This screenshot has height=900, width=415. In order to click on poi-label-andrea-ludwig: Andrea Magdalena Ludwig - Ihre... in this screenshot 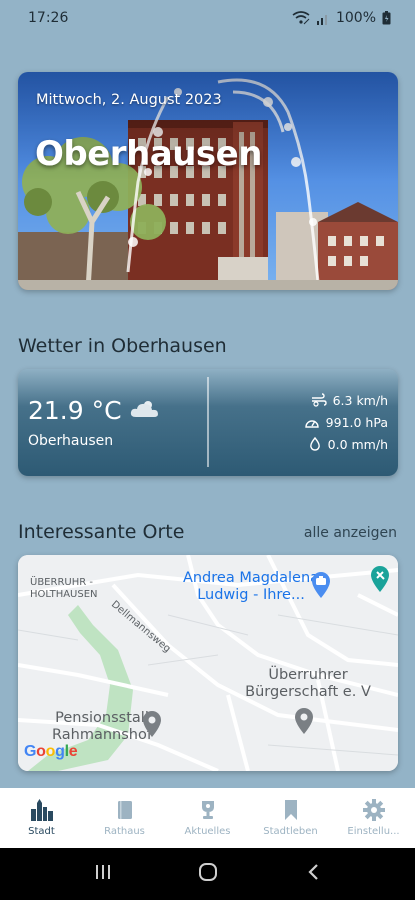, I will do `click(251, 587)`.